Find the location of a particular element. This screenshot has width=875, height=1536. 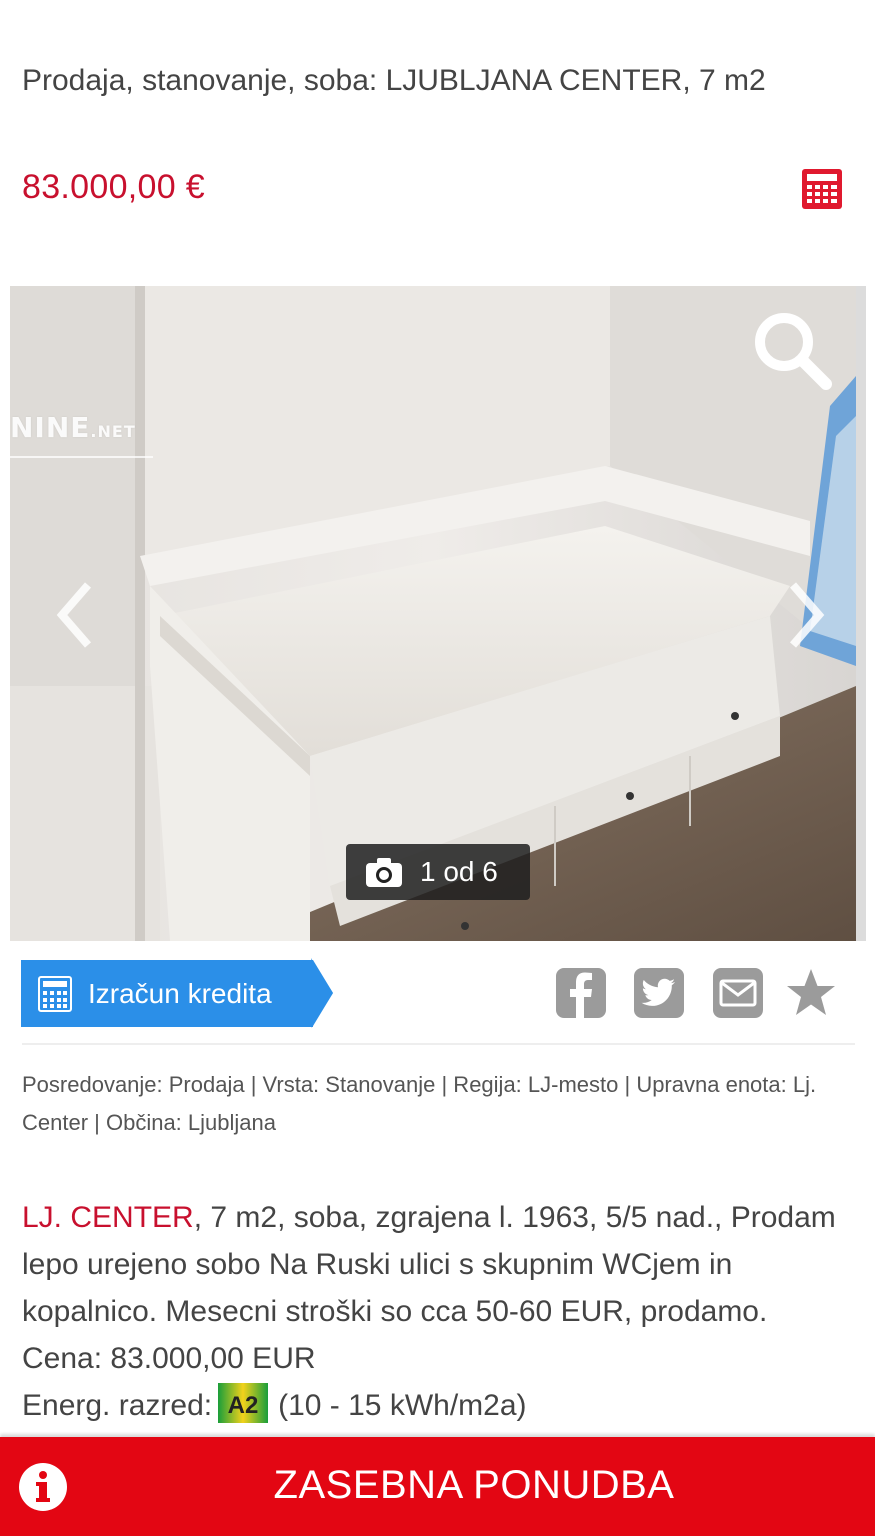

svg-text: A2 is located at coordinates (243, 1405).